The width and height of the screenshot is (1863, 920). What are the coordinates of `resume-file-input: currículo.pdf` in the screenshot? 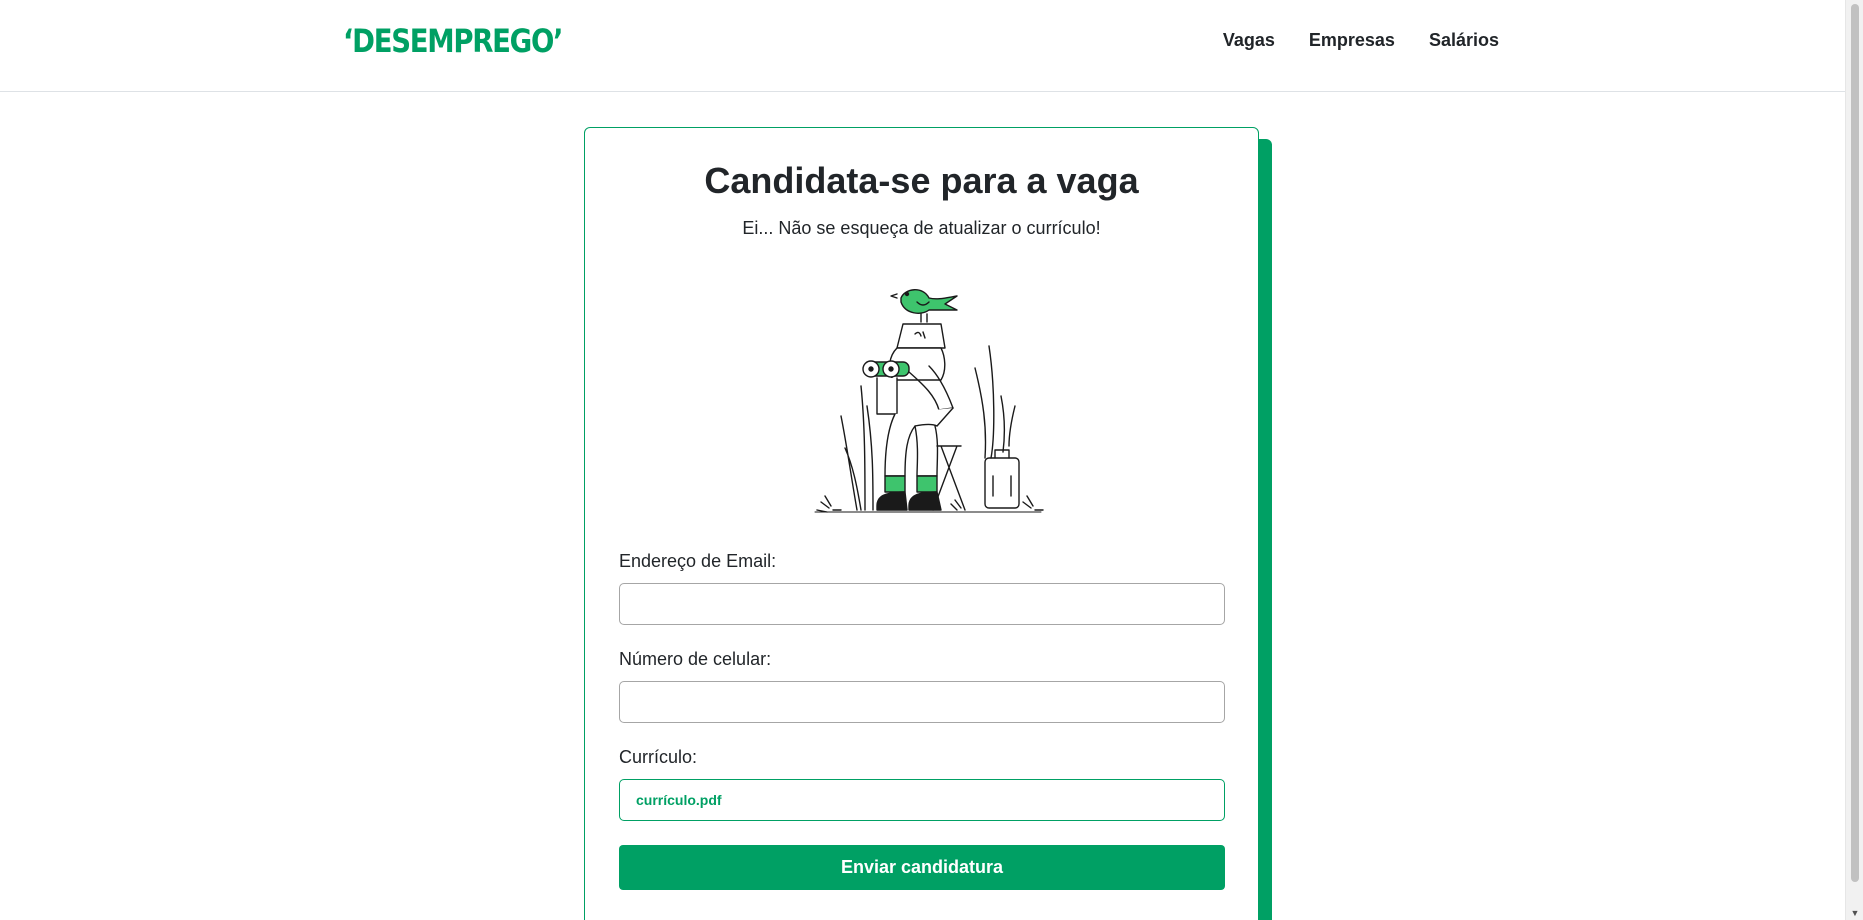 It's located at (922, 800).